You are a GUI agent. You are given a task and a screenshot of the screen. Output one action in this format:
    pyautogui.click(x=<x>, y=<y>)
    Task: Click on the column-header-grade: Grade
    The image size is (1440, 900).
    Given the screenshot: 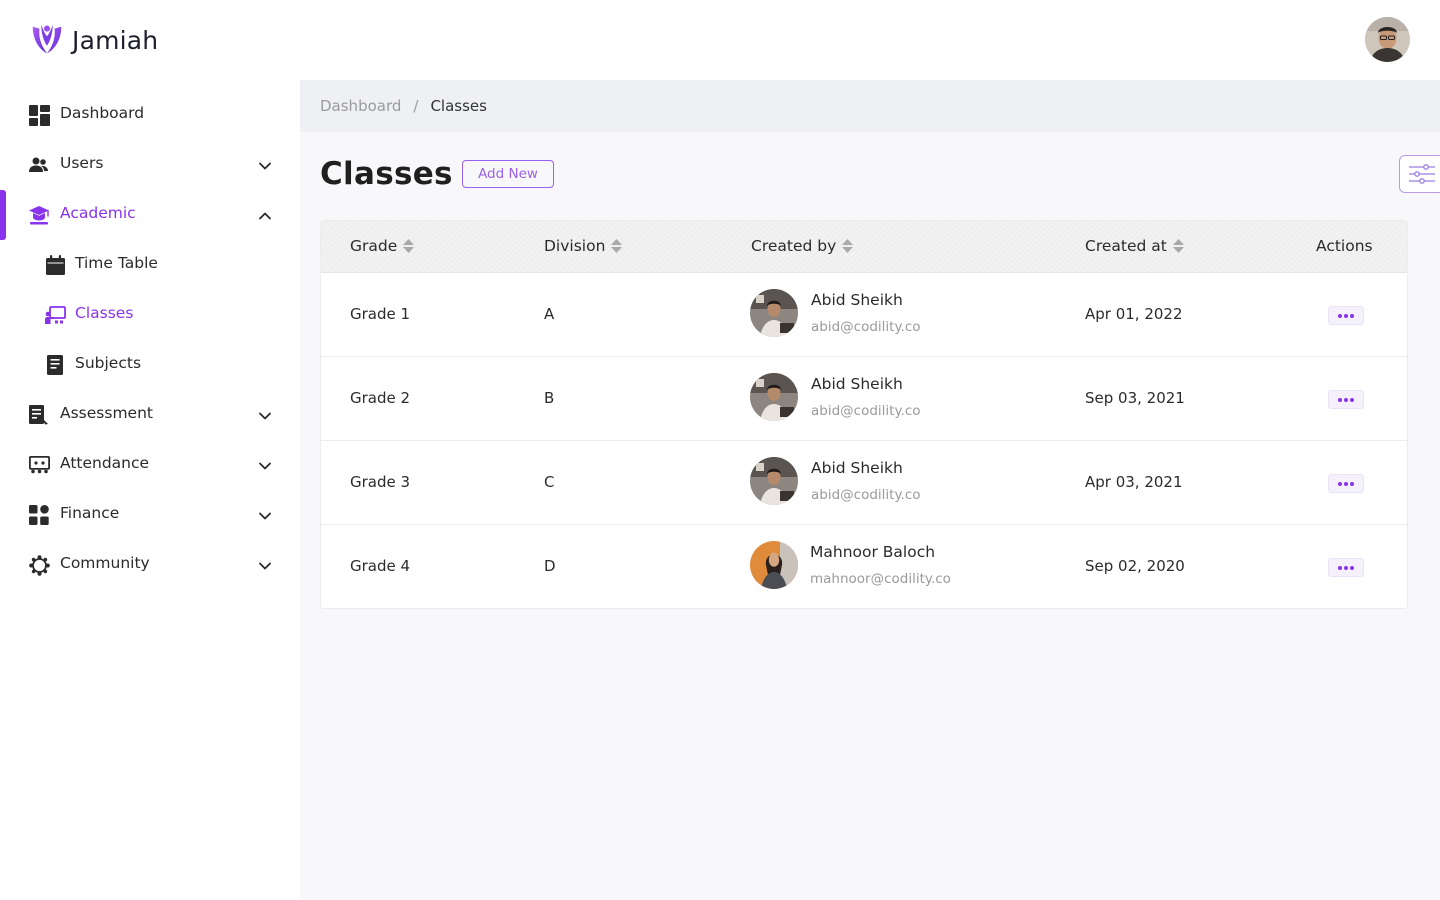 What is the action you would take?
    pyautogui.click(x=382, y=246)
    